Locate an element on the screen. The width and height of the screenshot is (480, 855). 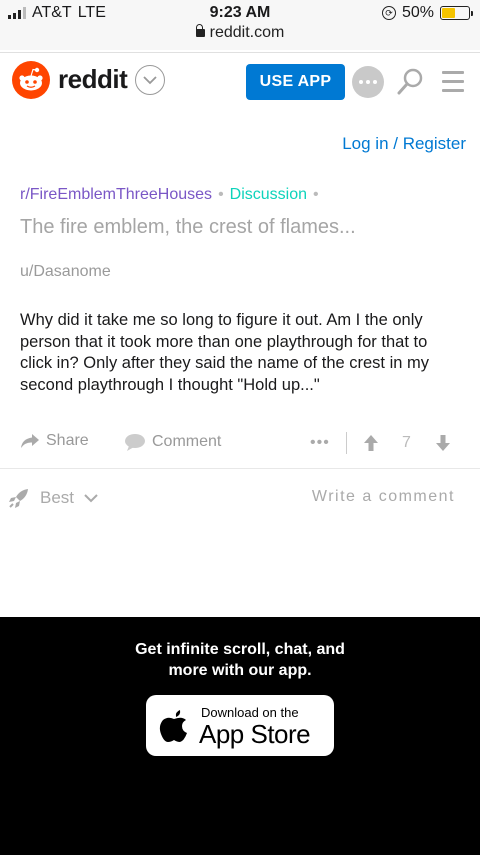
reddit-snoo-icon is located at coordinates (31, 80).